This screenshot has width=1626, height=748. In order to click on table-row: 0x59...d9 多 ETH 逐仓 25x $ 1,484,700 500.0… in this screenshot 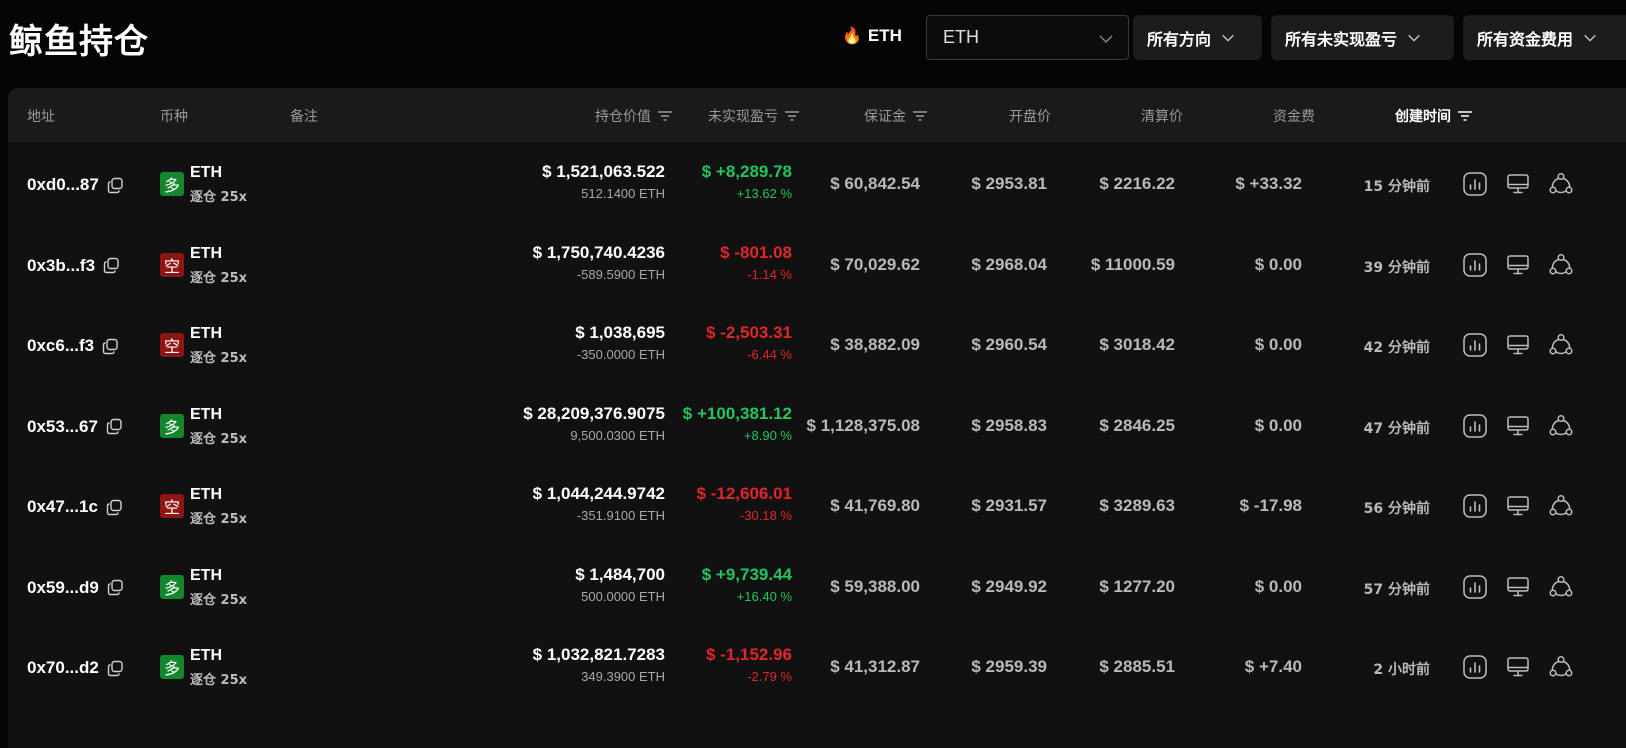, I will do `click(817, 587)`.